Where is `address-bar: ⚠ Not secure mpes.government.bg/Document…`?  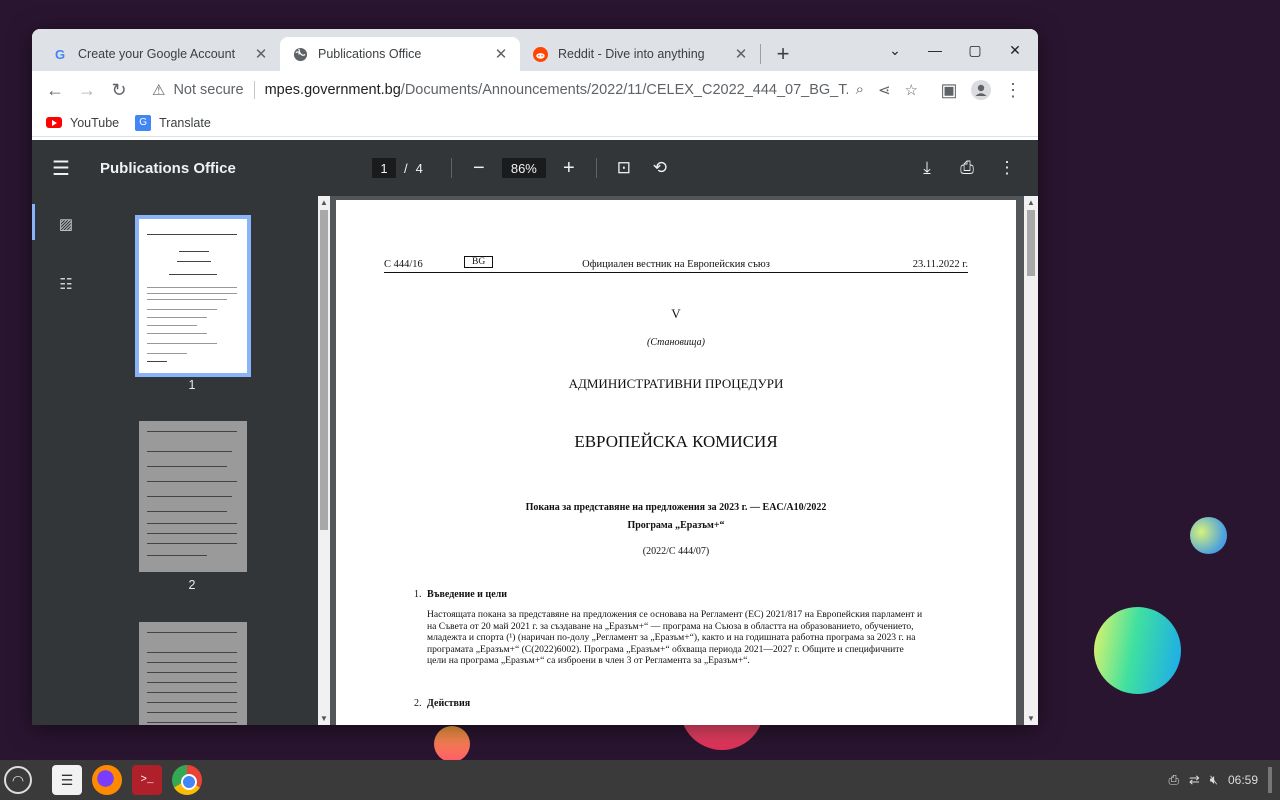 address-bar: ⚠ Not secure mpes.government.bg/Document… is located at coordinates (535, 90).